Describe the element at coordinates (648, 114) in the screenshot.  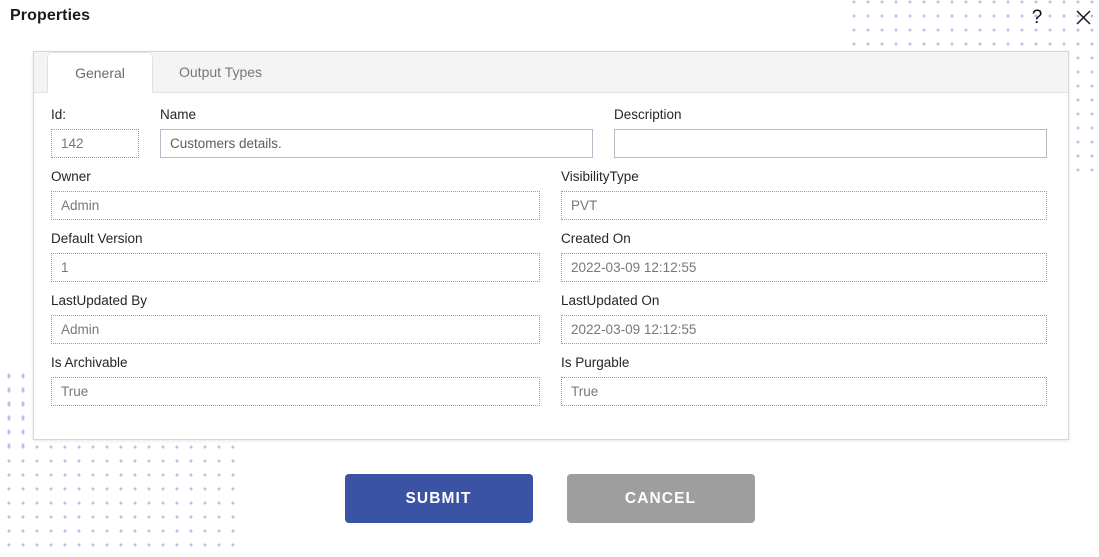
I see `label-description: Description` at that location.